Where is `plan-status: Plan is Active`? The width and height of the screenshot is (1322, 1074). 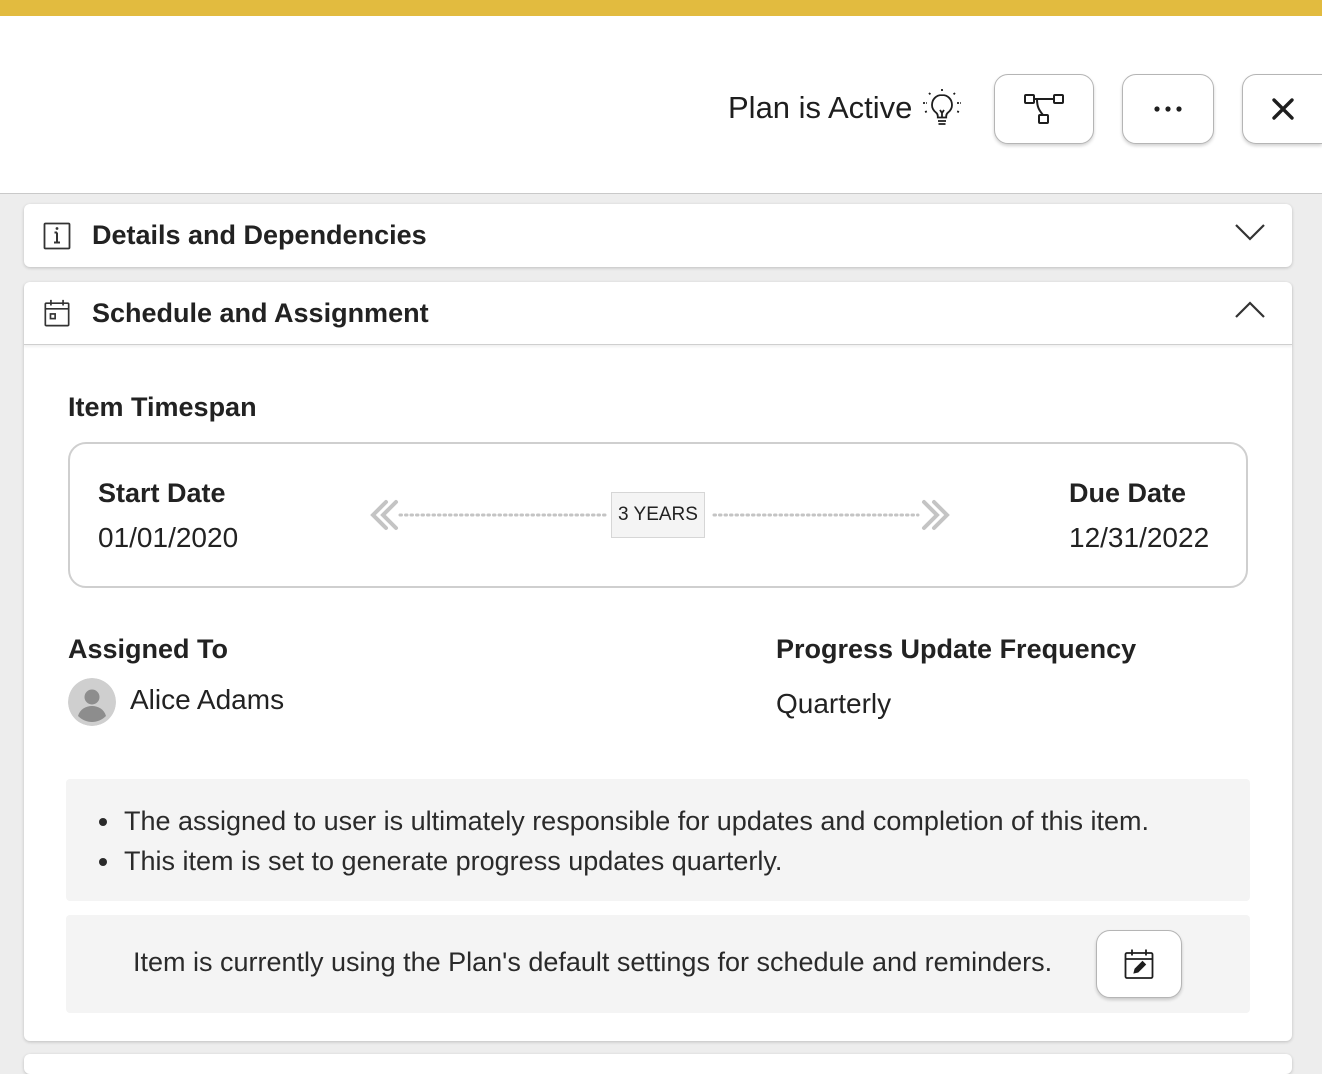 plan-status: Plan is Active is located at coordinates (846, 108).